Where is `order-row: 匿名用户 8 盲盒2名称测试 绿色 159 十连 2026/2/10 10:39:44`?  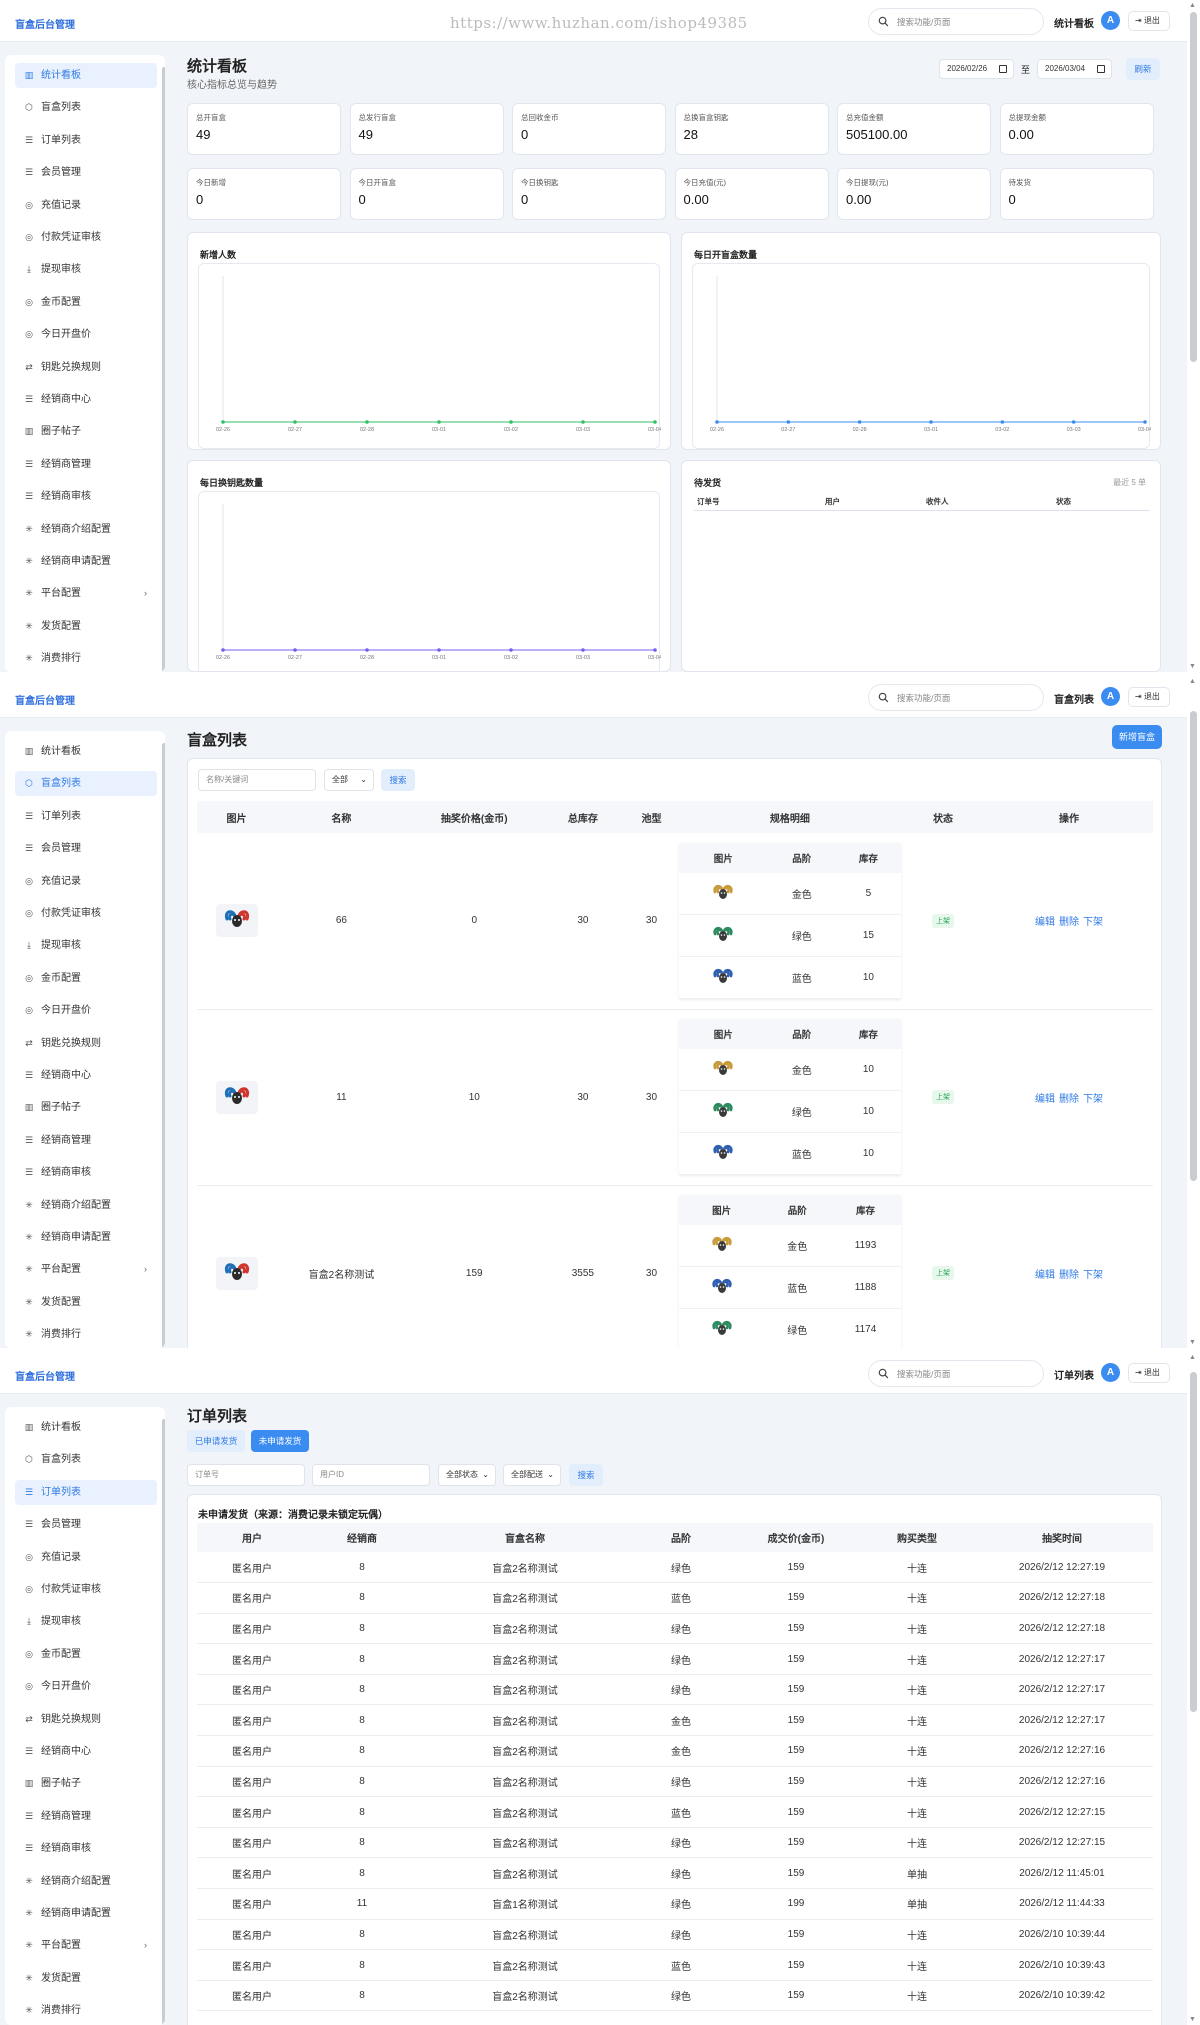
order-row: 匿名用户 8 盲盒2名称测试 绿色 159 十连 2026/2/10 10:39:44 is located at coordinates (675, 1935).